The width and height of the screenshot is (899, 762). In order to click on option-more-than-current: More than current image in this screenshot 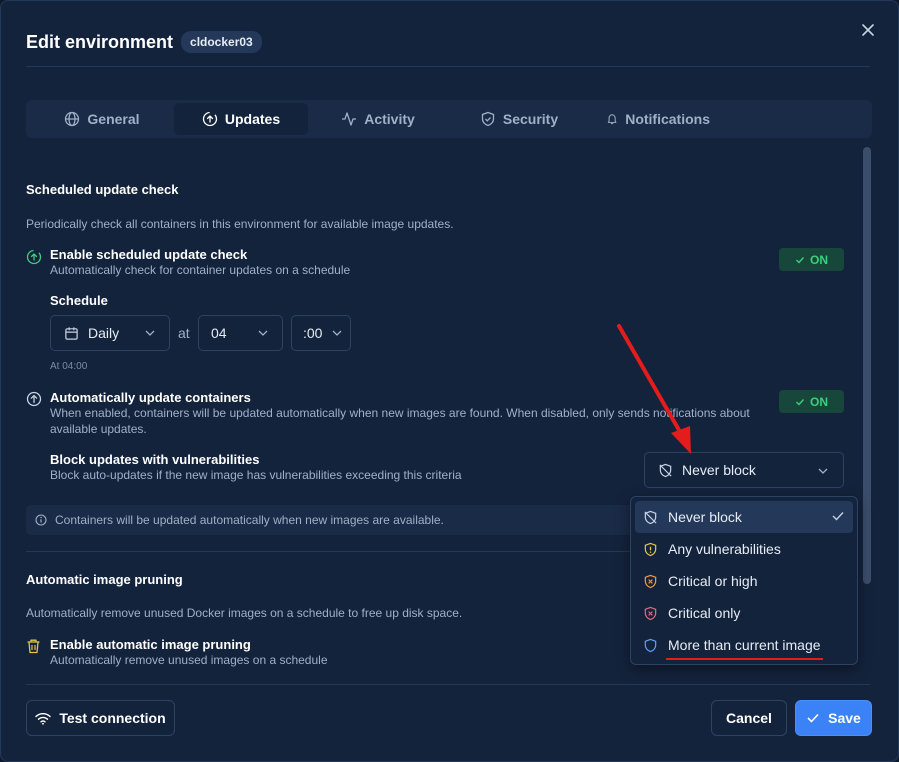, I will do `click(744, 645)`.